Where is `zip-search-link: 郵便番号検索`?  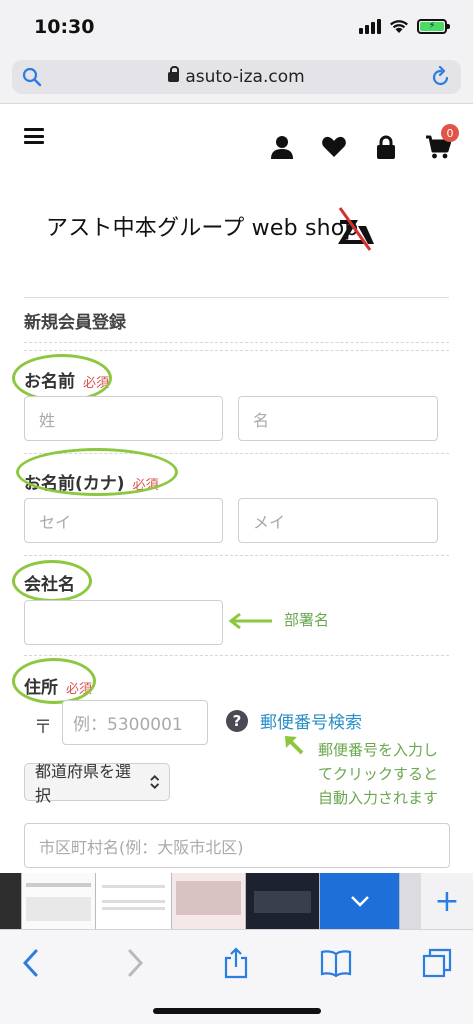 zip-search-link: 郵便番号検索 is located at coordinates (311, 720).